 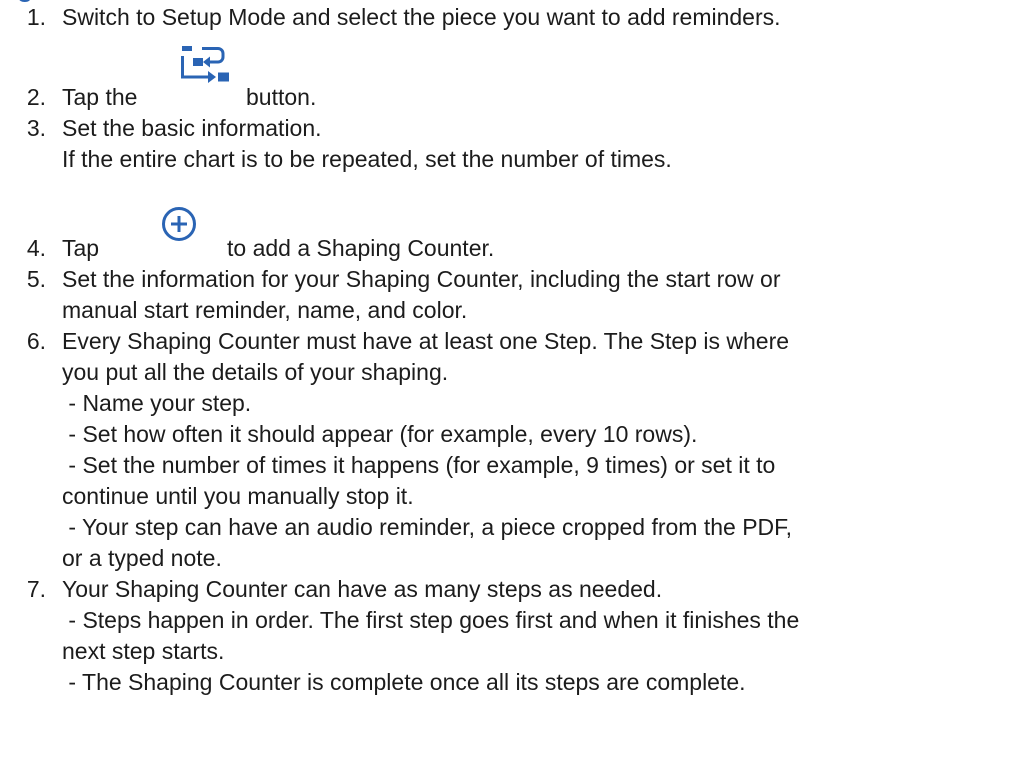 I want to click on step-number: 5., so click(x=36, y=279).